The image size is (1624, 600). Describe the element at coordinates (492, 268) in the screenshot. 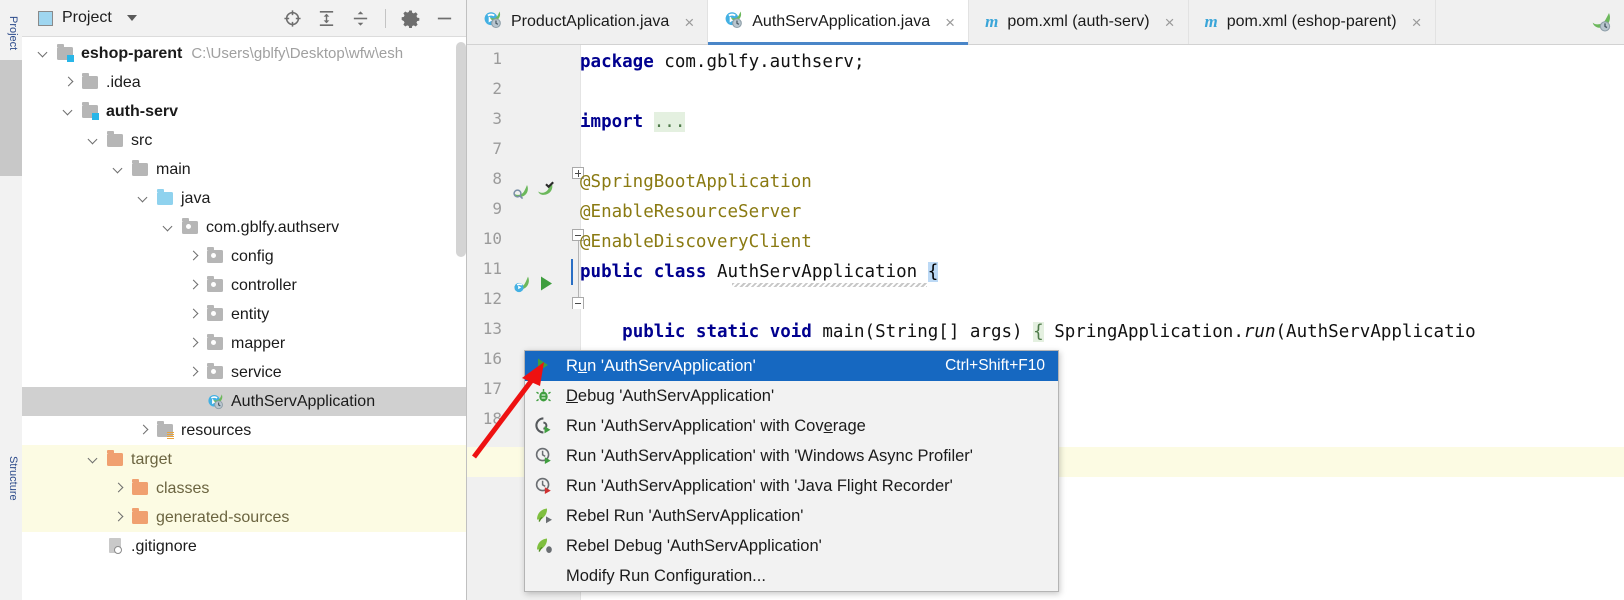

I see `line-number: 11` at that location.